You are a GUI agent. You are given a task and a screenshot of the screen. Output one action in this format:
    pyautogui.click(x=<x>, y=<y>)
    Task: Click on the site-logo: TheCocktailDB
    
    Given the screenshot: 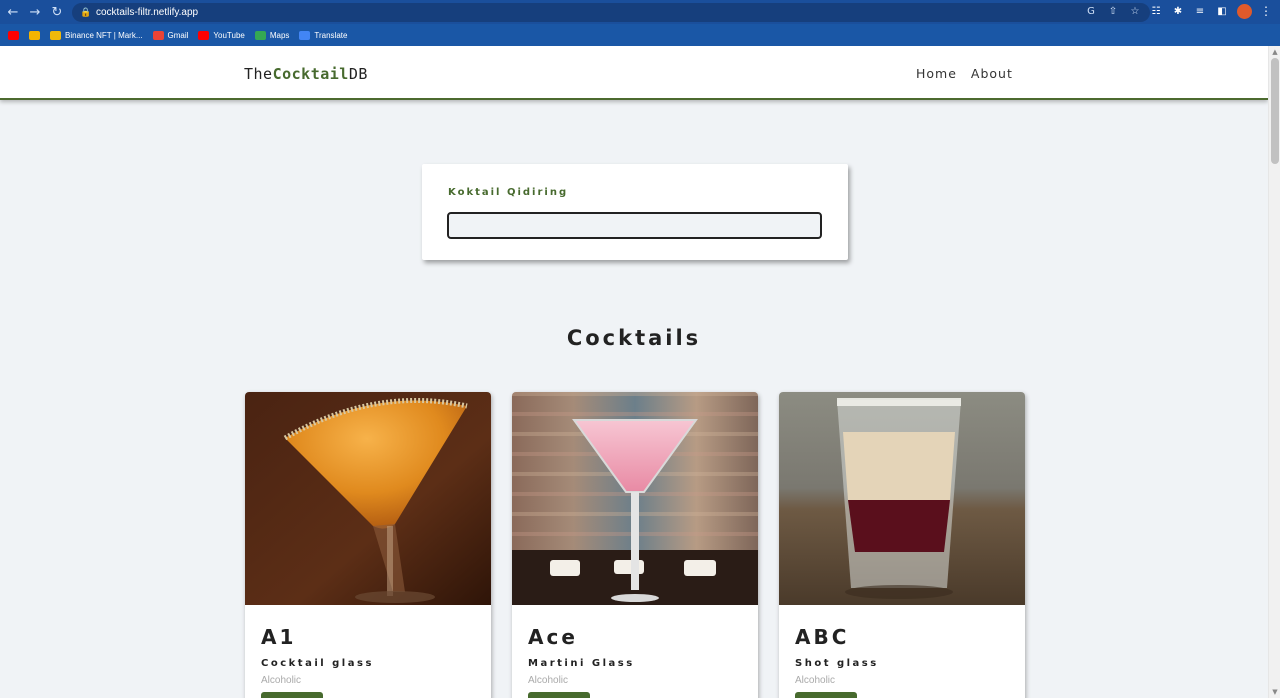 What is the action you would take?
    pyautogui.click(x=306, y=74)
    